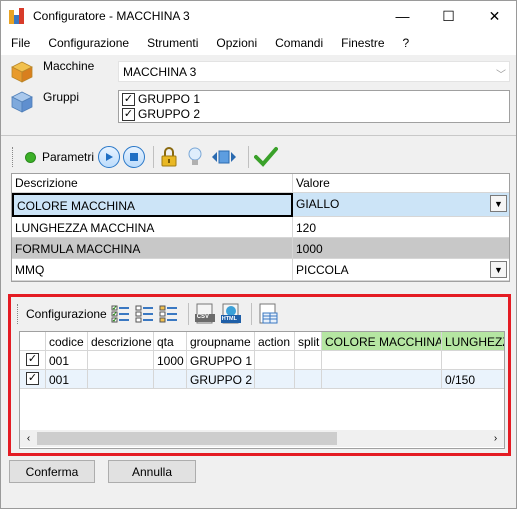  What do you see at coordinates (121, 341) in the screenshot?
I see `column-header-descrizione: descrizione` at bounding box center [121, 341].